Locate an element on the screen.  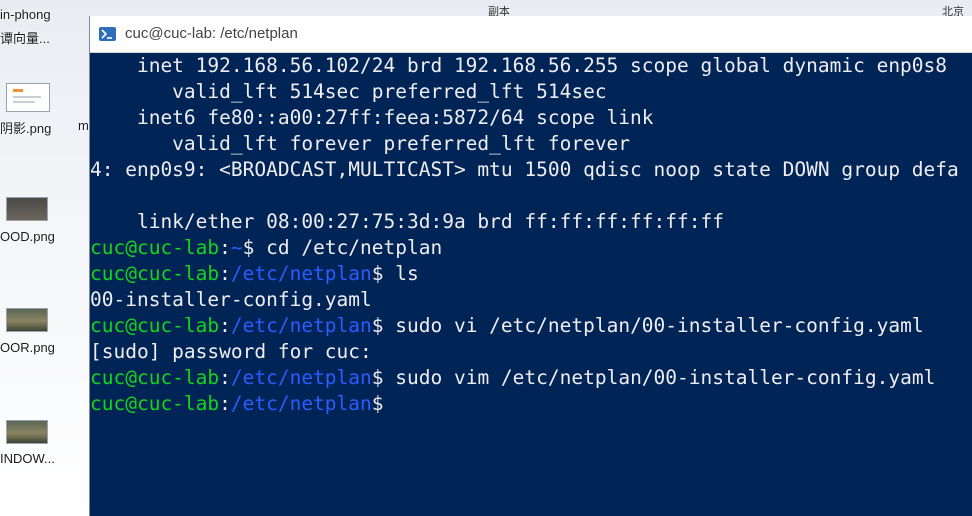
desktop-item-label: OOD.png is located at coordinates (27, 236).